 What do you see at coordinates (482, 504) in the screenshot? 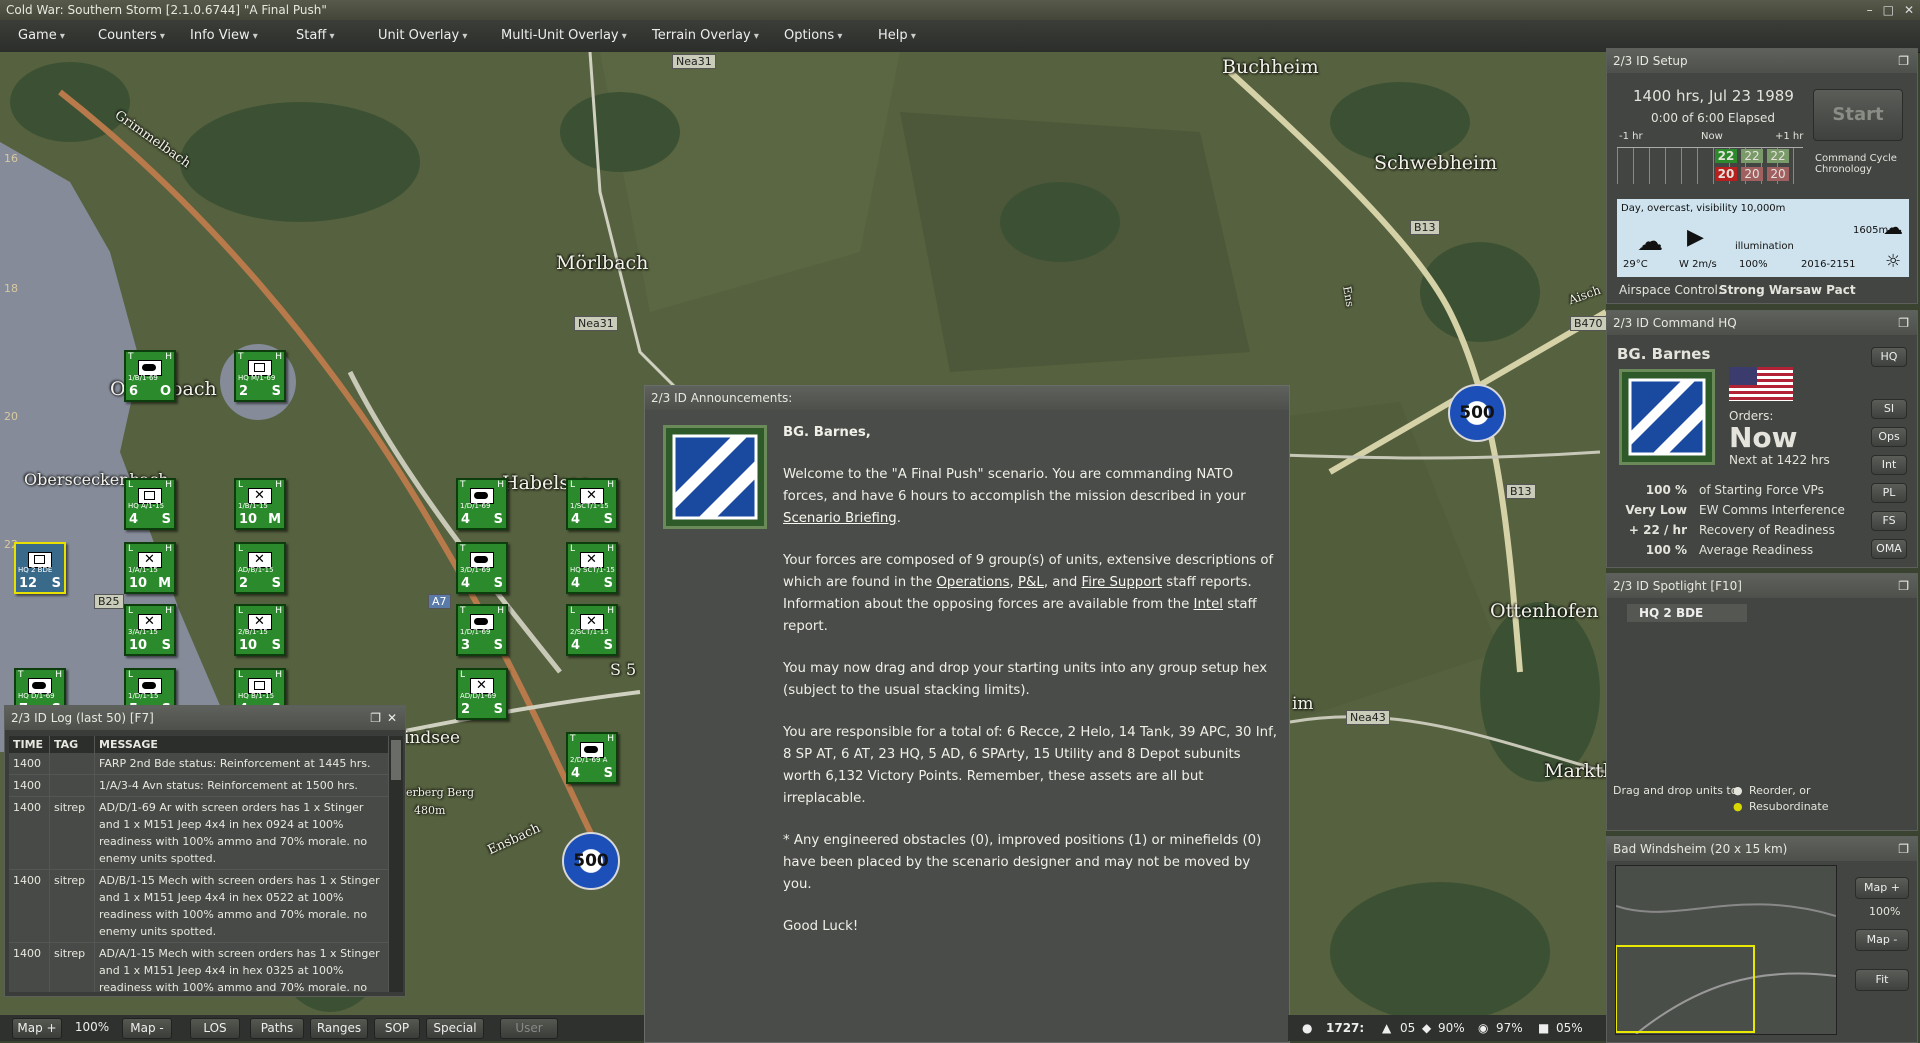
I see `unit-counter: T H 1/D/1-69 4 S` at bounding box center [482, 504].